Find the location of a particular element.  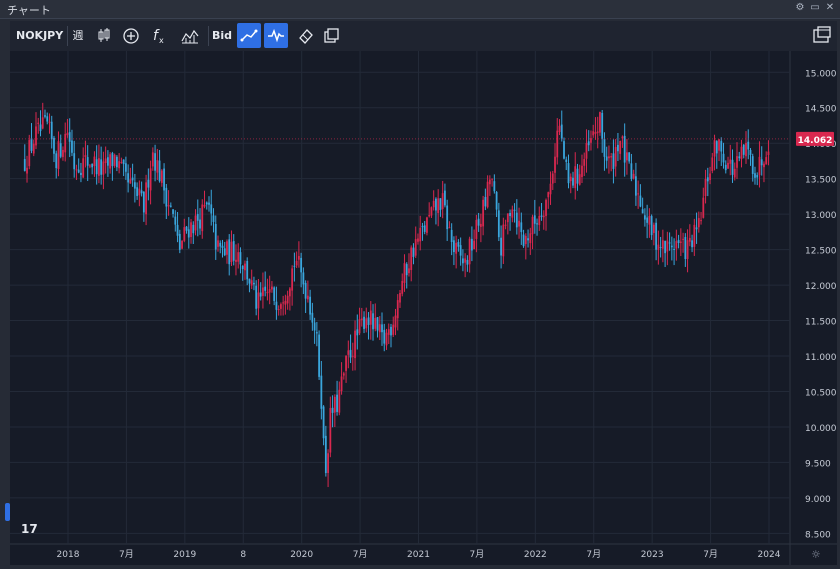

chart-style-icon is located at coordinates (190, 35).